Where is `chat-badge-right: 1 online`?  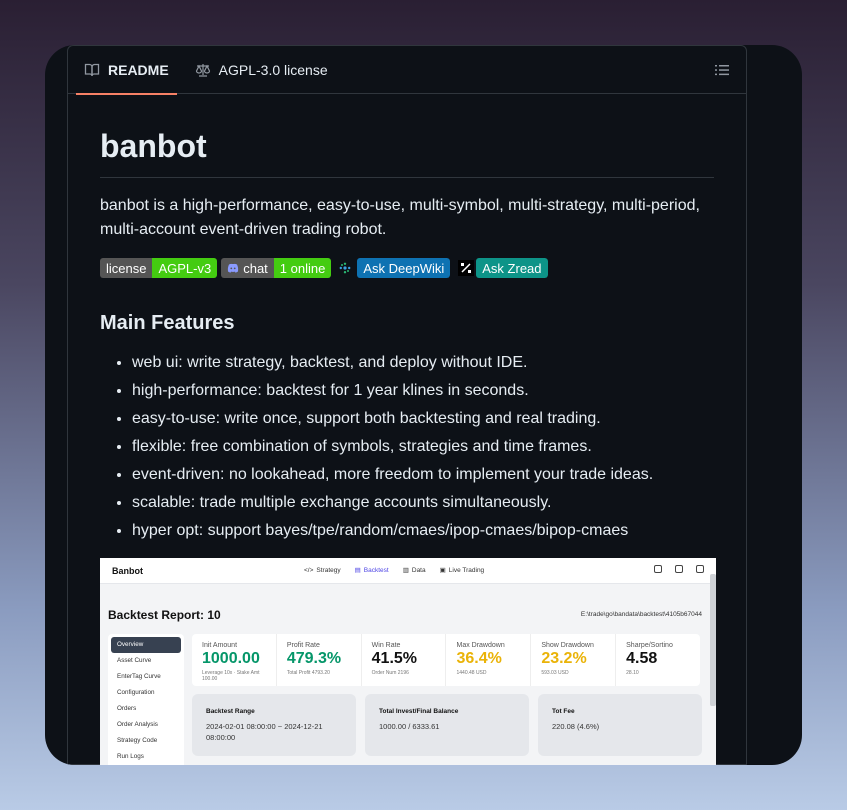 chat-badge-right: 1 online is located at coordinates (302, 268).